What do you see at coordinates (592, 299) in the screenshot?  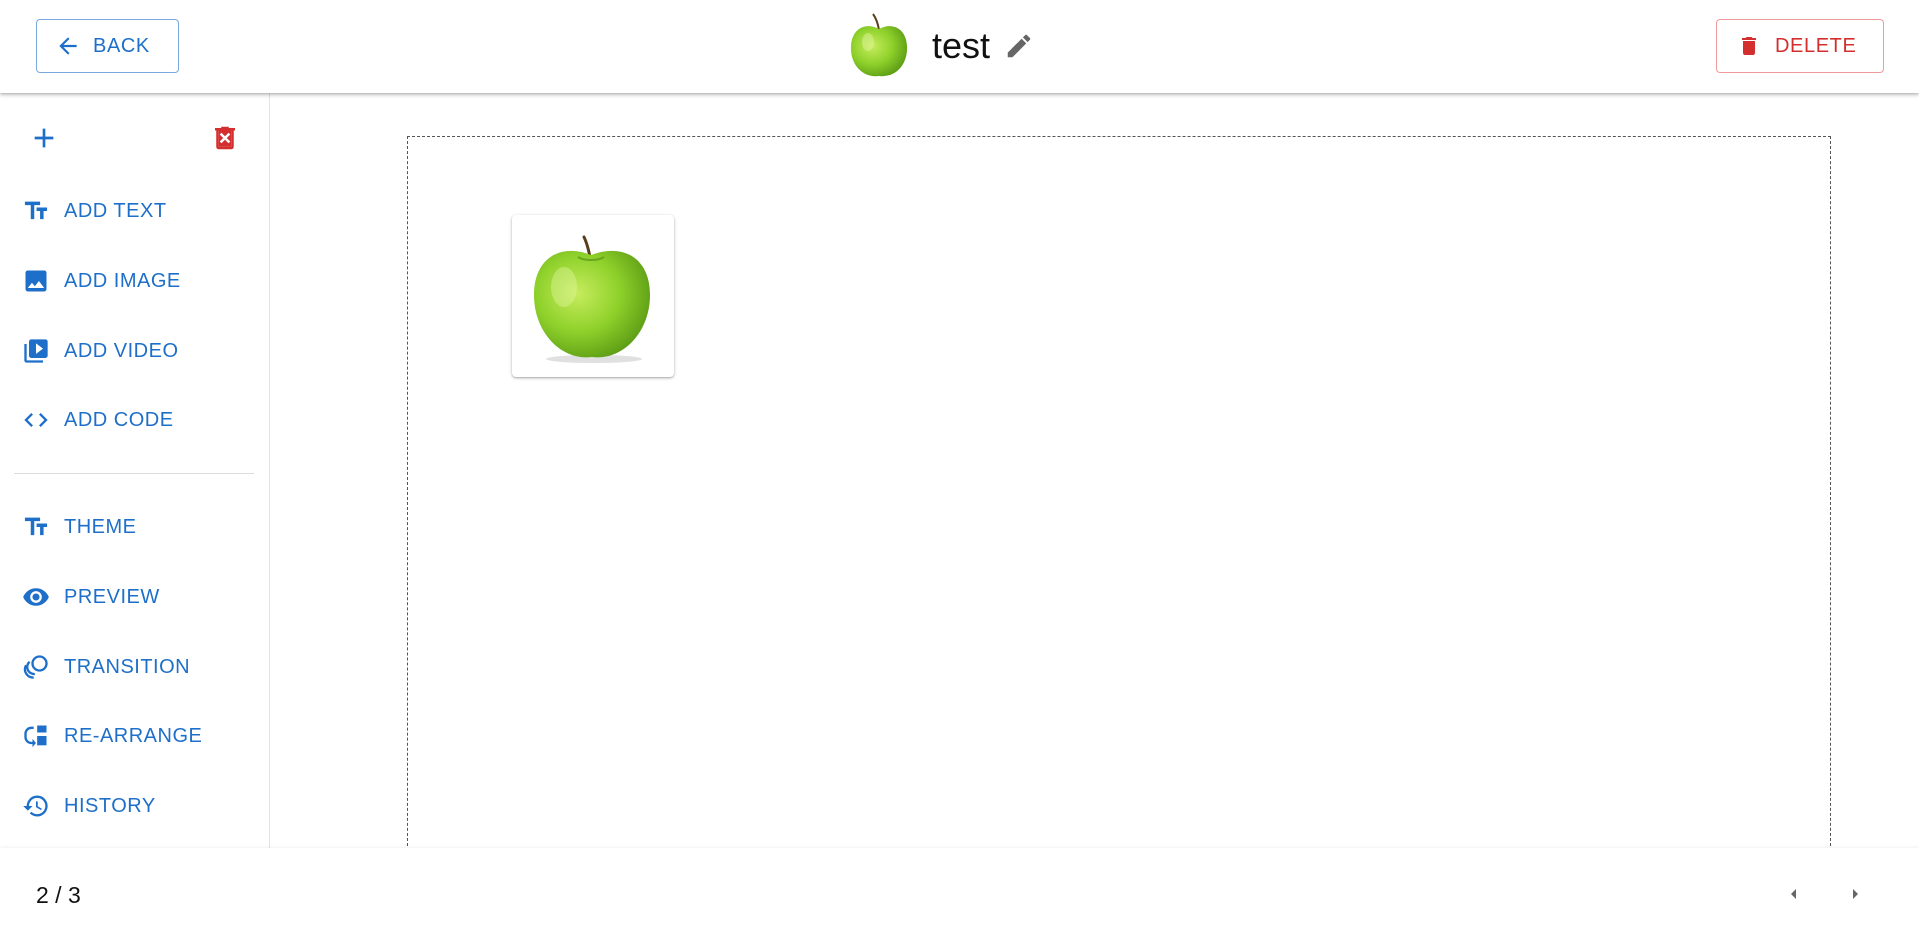 I see `apple-image` at bounding box center [592, 299].